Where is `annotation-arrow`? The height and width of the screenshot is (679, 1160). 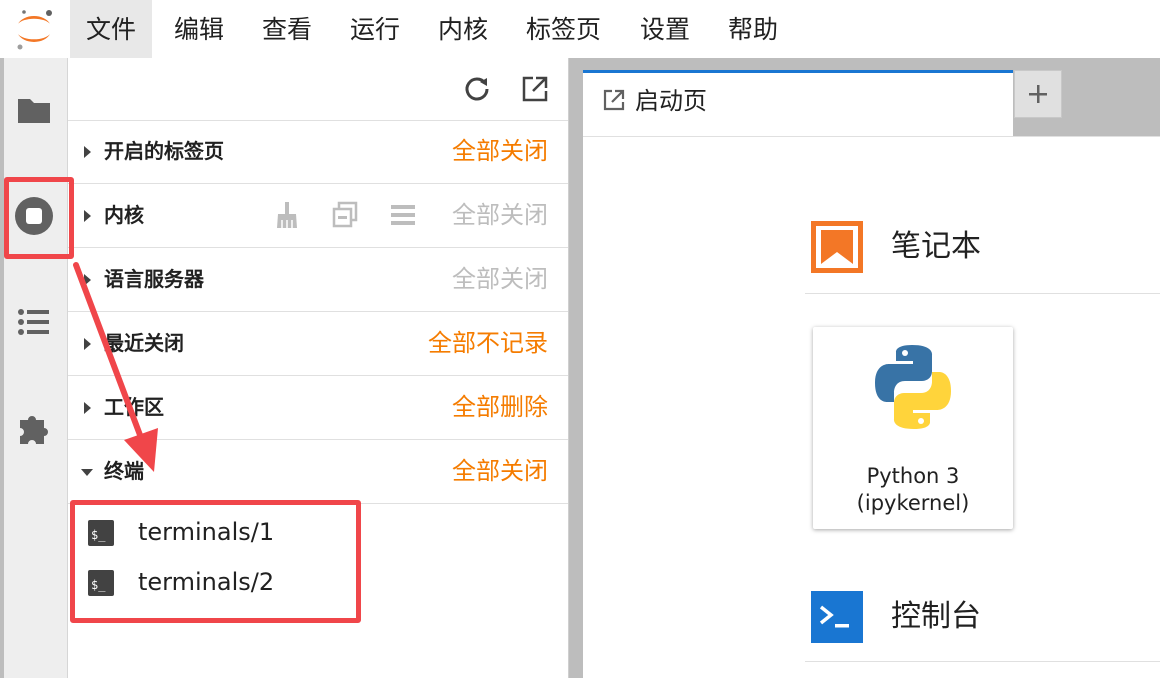
annotation-arrow is located at coordinates (115, 367).